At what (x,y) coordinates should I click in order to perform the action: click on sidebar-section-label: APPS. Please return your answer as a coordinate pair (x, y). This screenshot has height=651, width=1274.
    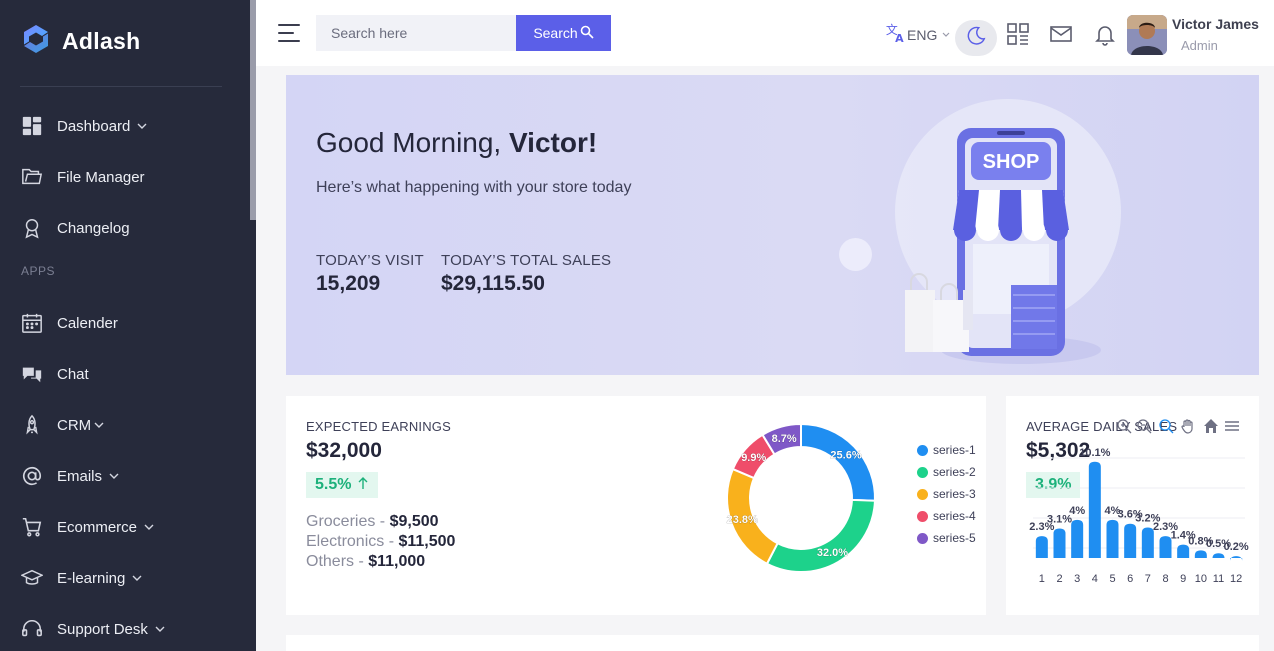
    Looking at the image, I should click on (38, 271).